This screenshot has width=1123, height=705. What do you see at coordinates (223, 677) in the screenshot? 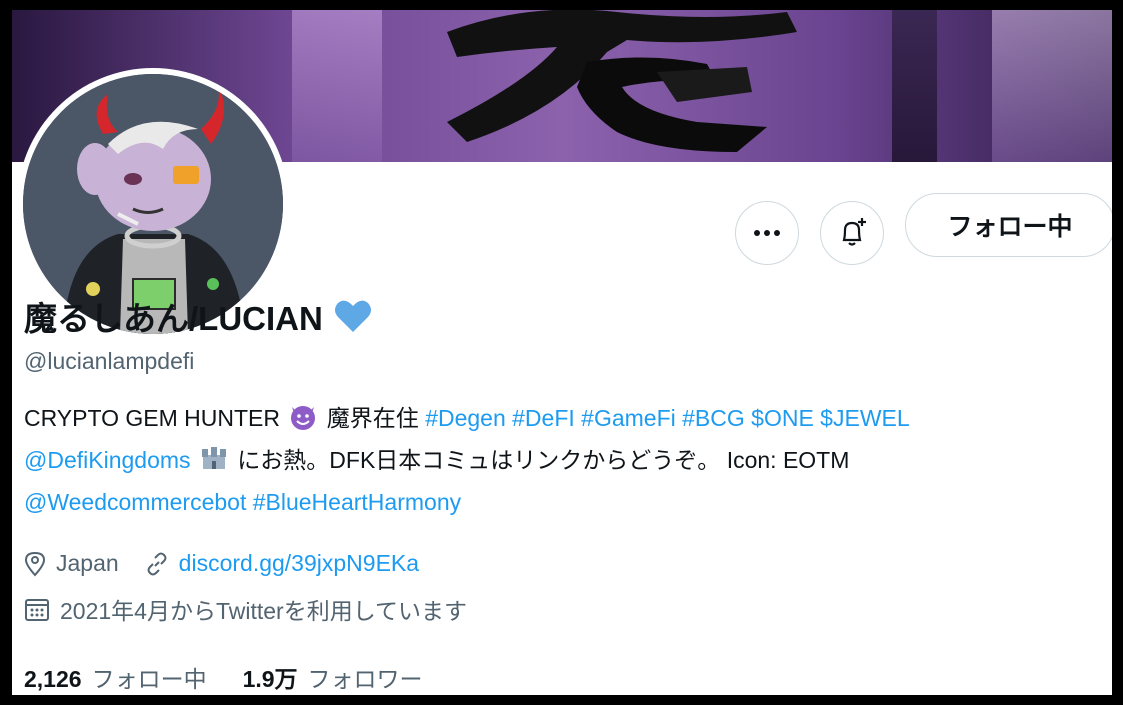
I see `follow-stats: 2,126 フォロー中 1.9万 フォロワー` at bounding box center [223, 677].